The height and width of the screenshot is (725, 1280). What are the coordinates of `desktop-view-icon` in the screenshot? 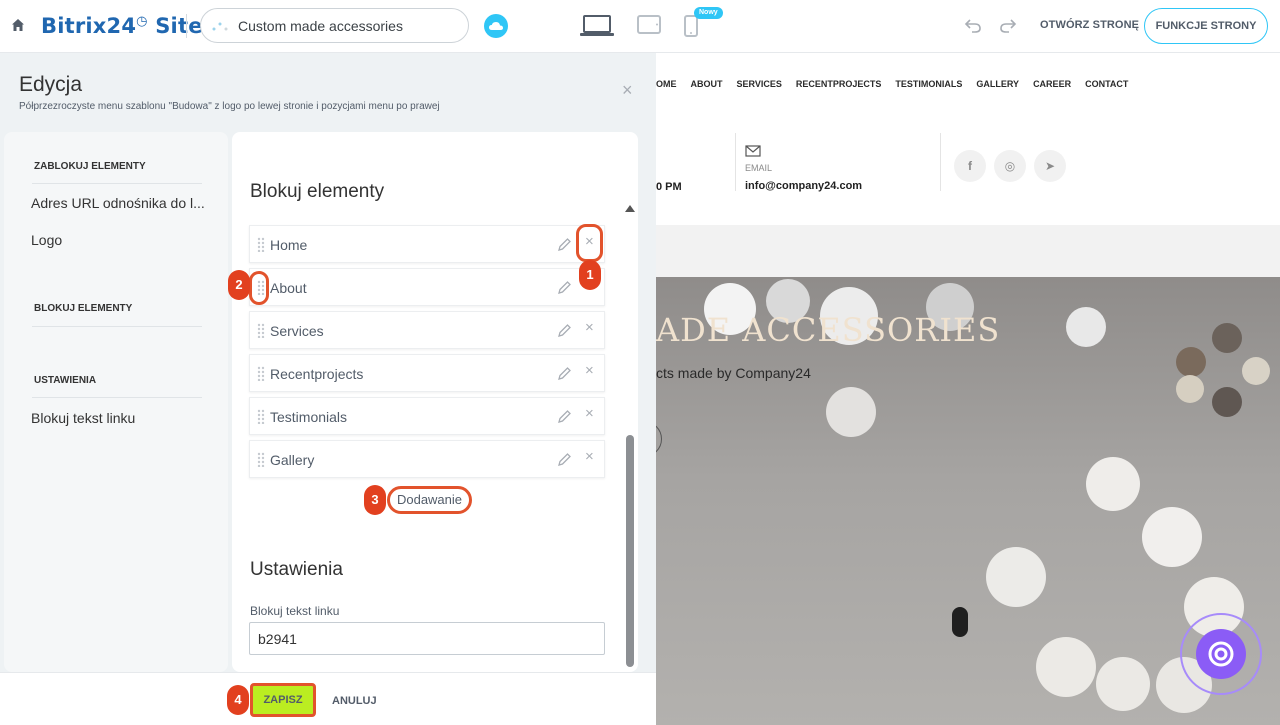 It's located at (597, 26).